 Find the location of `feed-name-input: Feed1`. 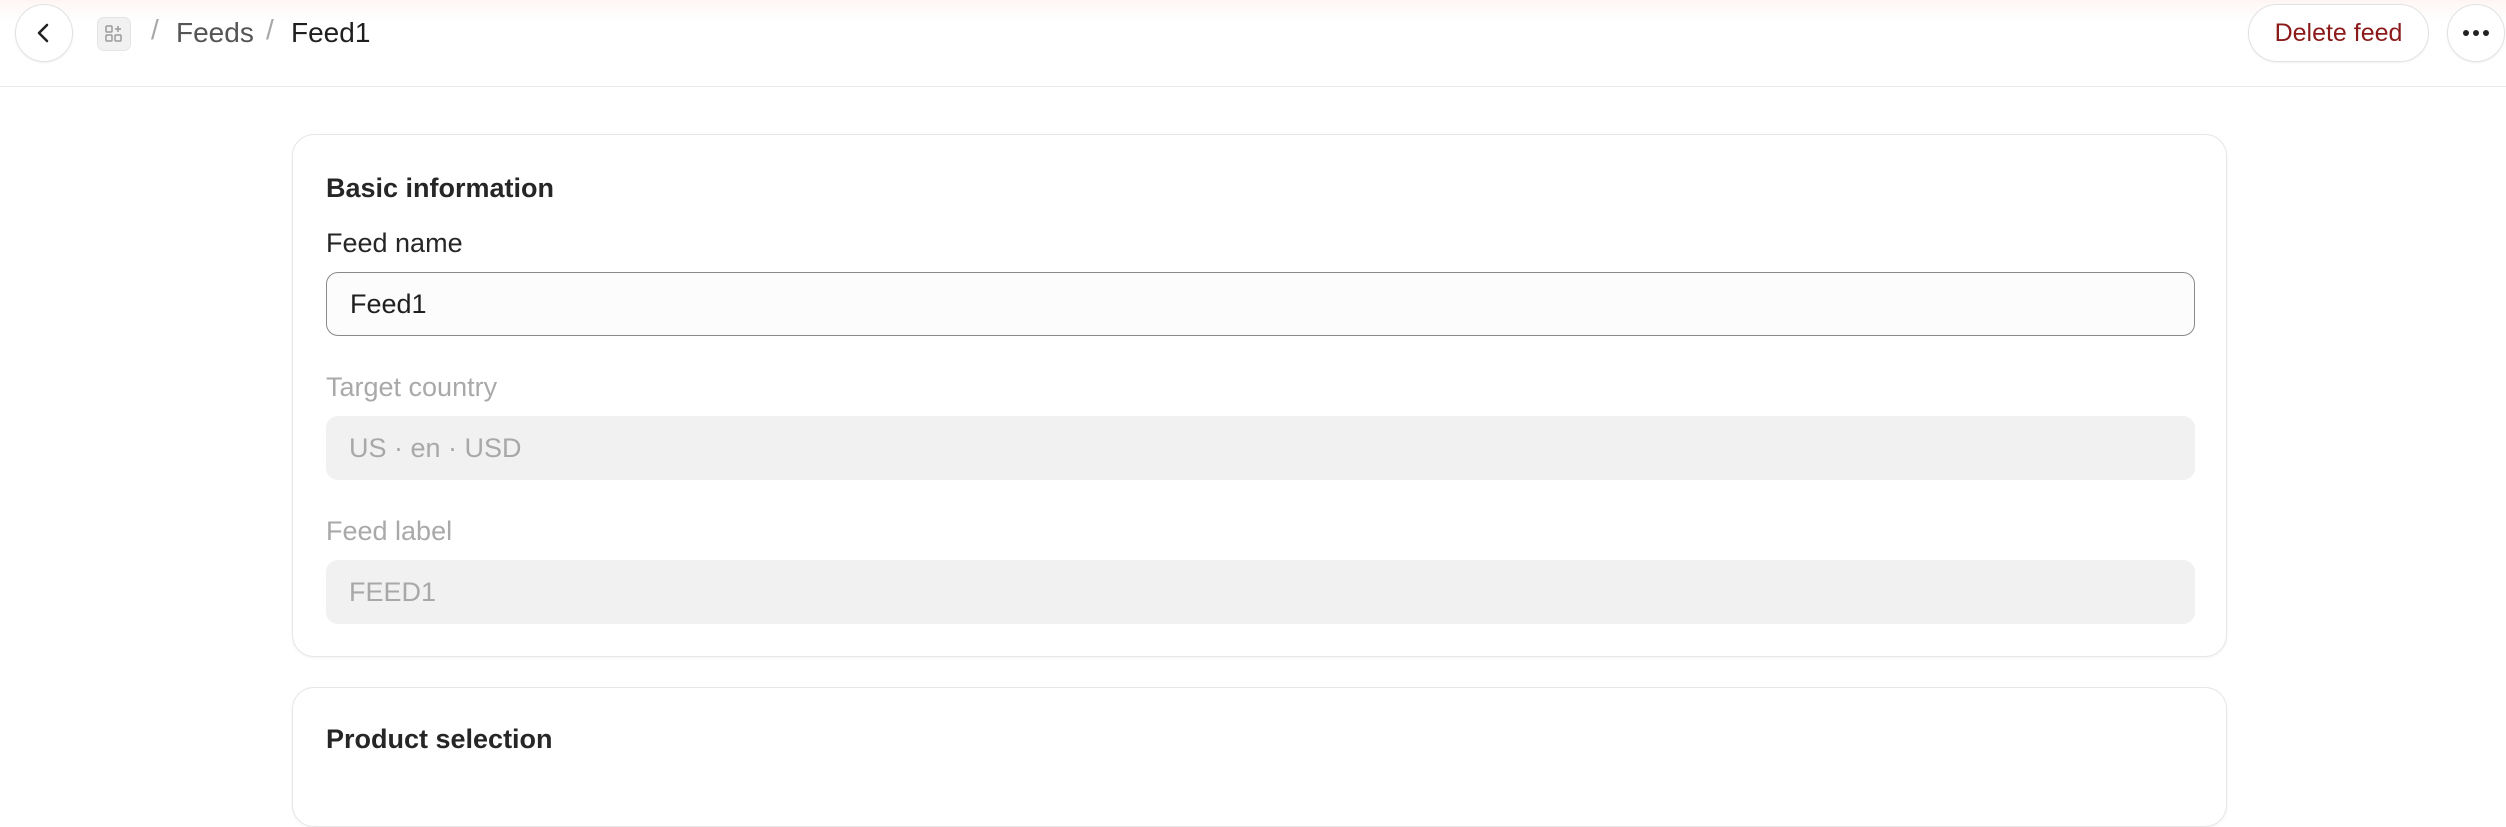

feed-name-input: Feed1 is located at coordinates (1260, 304).